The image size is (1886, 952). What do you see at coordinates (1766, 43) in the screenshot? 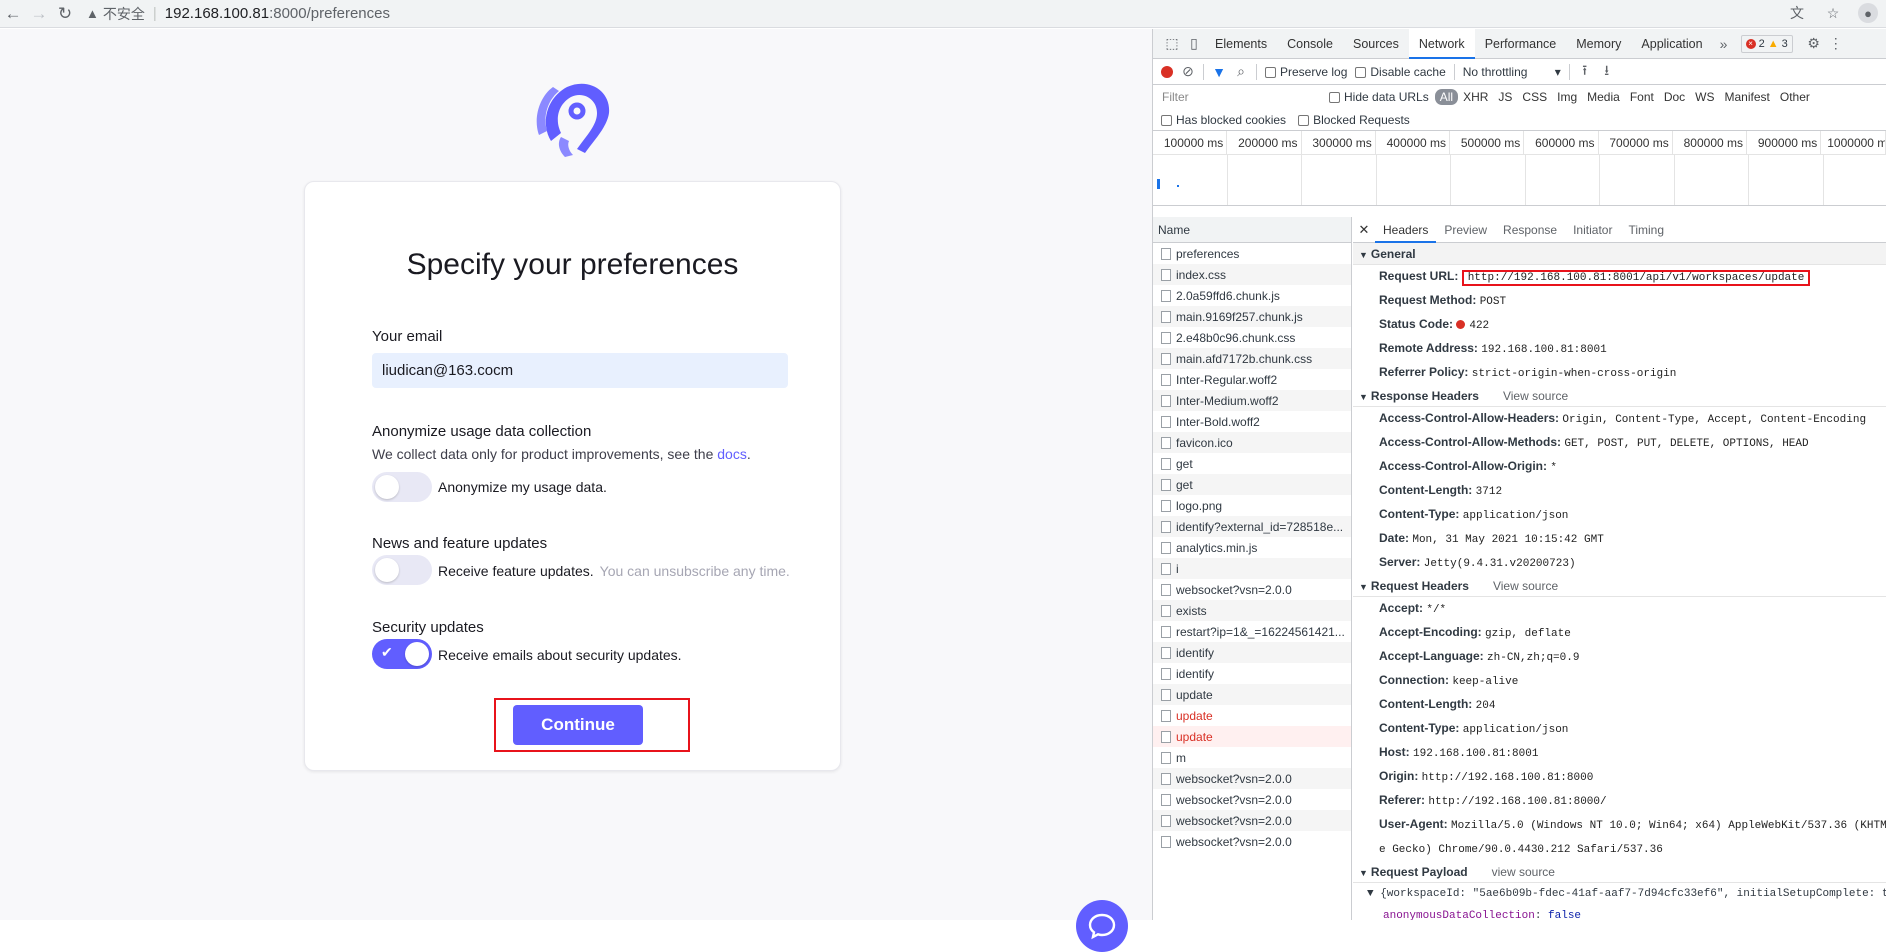
I see `issue-counts-badge: × 2 ▲ 3` at bounding box center [1766, 43].